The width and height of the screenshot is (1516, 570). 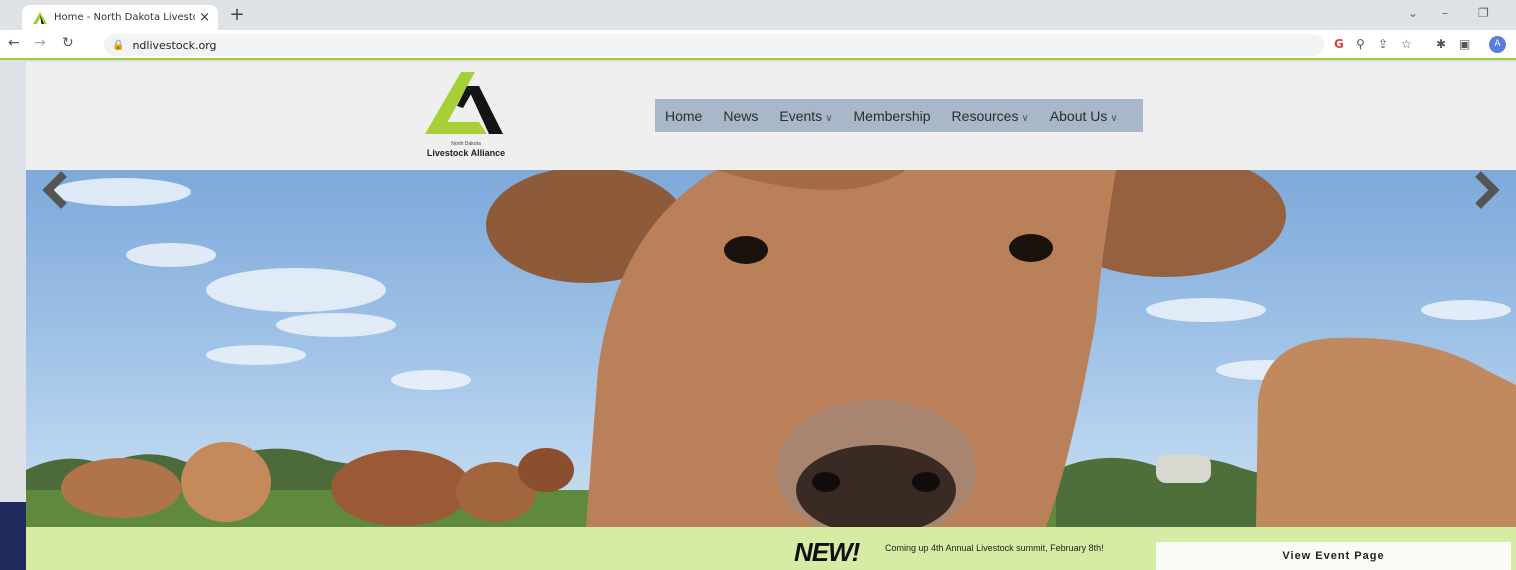 I want to click on bookmark-star-icon: ☆, so click(x=1406, y=44).